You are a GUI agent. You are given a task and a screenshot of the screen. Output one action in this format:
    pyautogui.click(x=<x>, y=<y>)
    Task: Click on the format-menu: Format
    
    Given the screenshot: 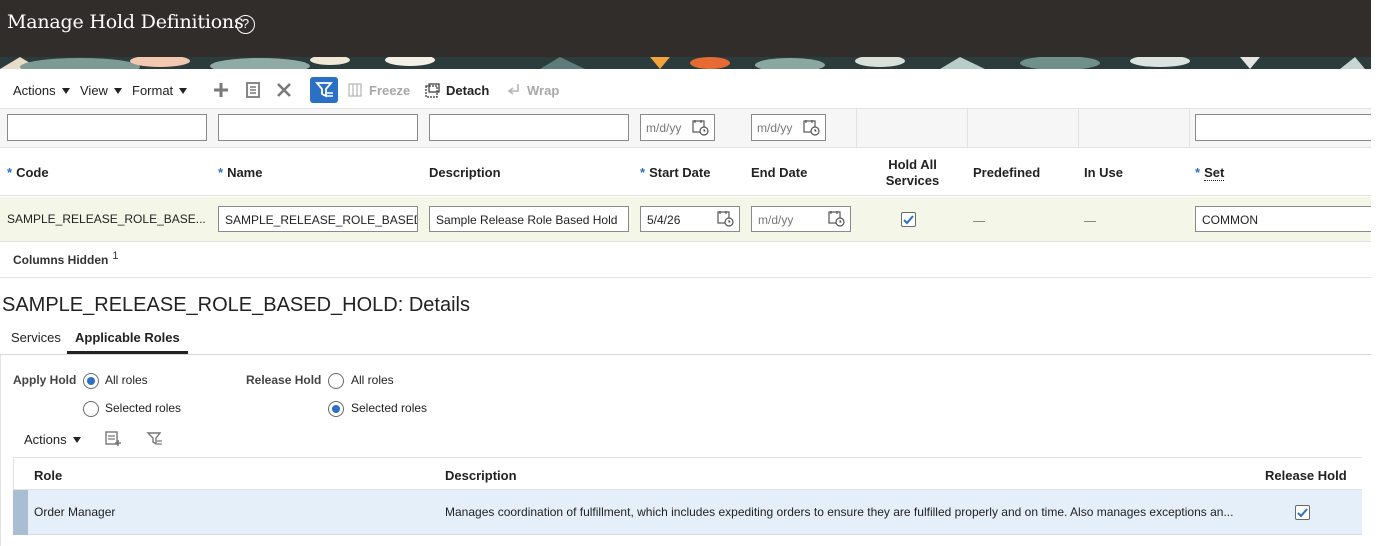 What is the action you would take?
    pyautogui.click(x=160, y=90)
    